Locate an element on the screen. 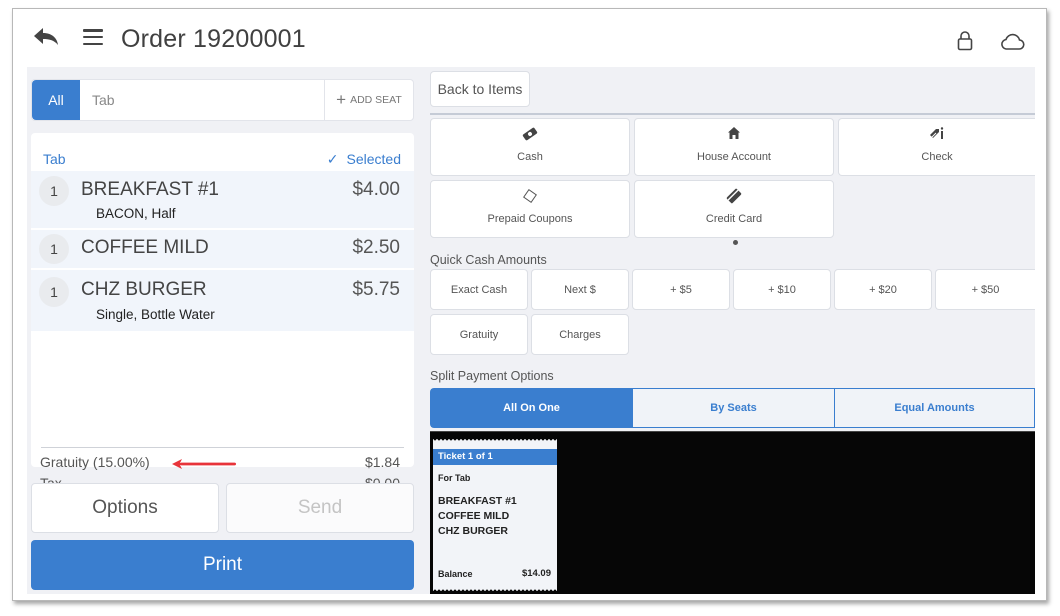 The width and height of the screenshot is (1060, 616). ticket-item: BREAKFAST #1 is located at coordinates (477, 501).